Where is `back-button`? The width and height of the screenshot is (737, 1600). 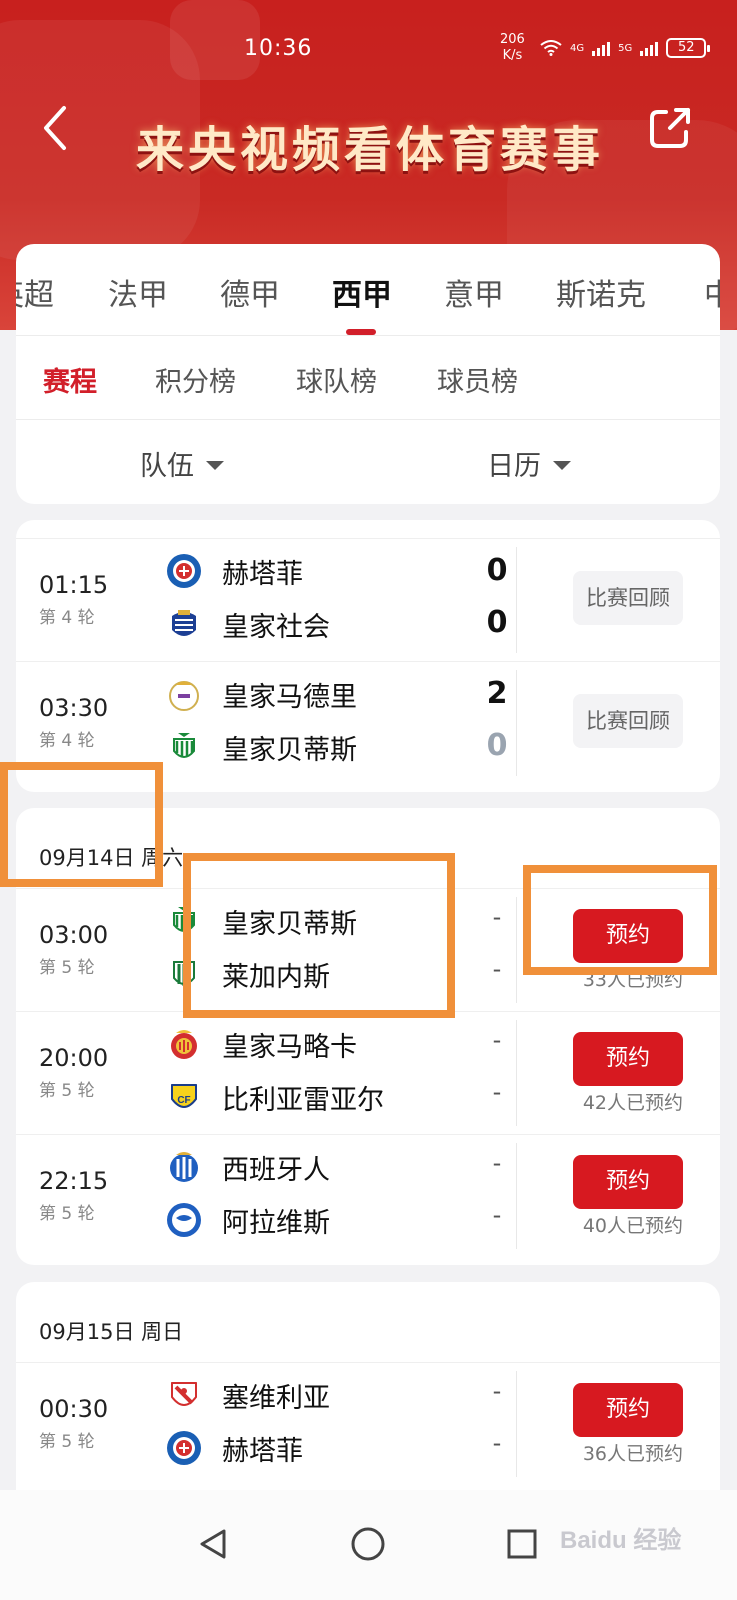
back-button is located at coordinates (58, 128).